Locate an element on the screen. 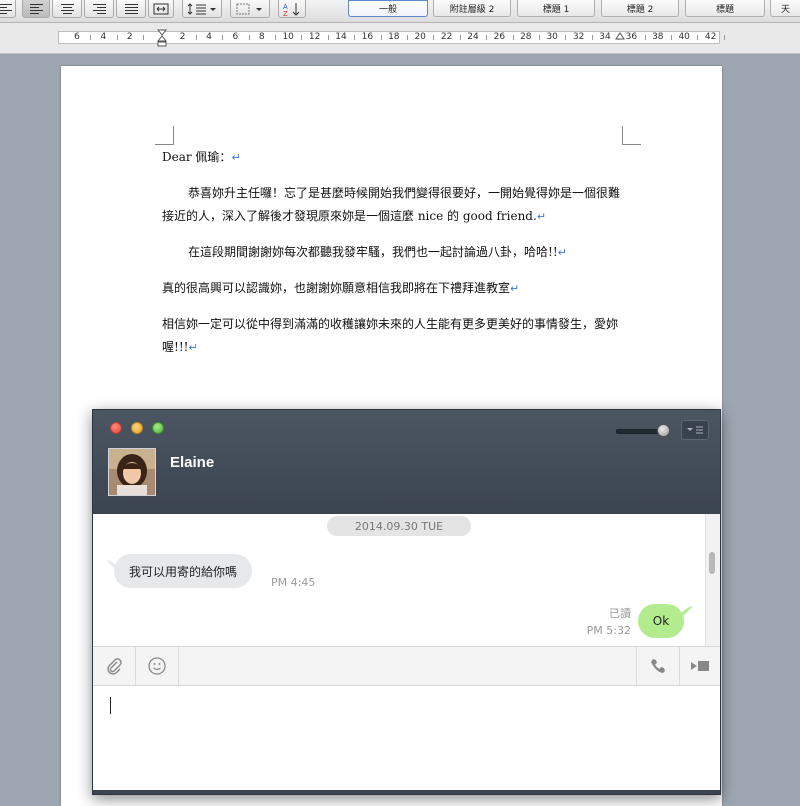  ruler-number: 10 is located at coordinates (288, 37).